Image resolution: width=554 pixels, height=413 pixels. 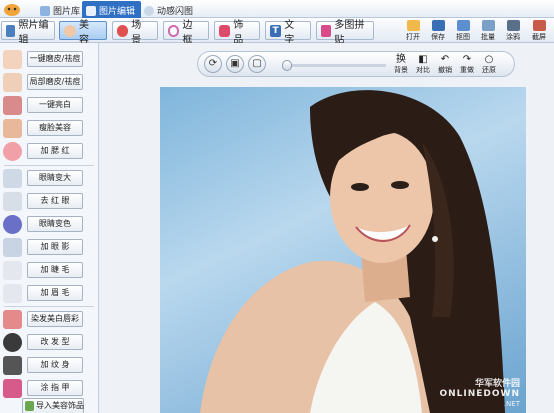 I want to click on actual-size-icon: ▢, so click(x=257, y=63).